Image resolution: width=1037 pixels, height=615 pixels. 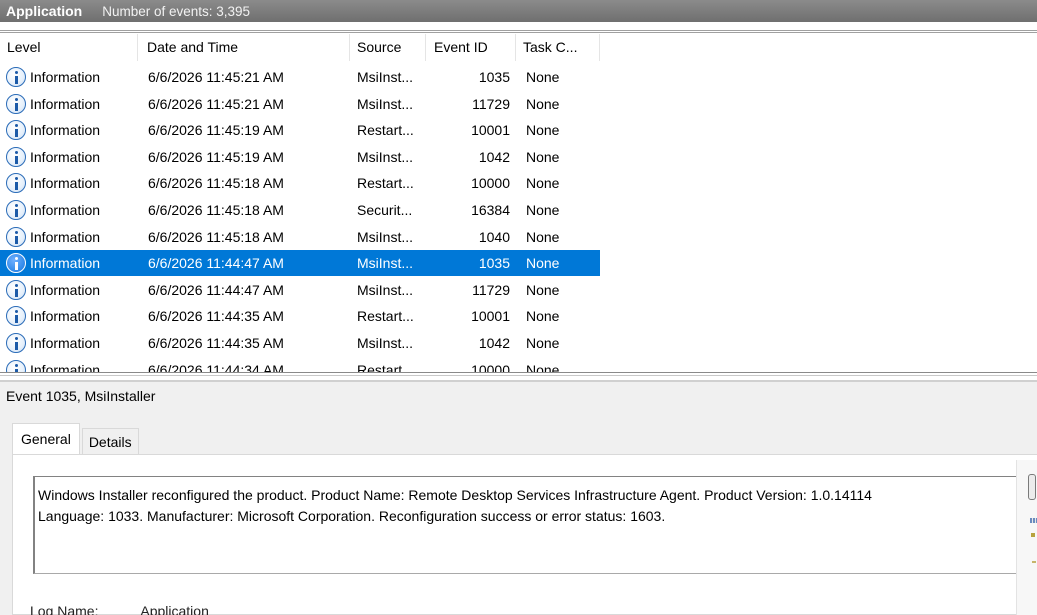 I want to click on row-event-id: 1042, so click(x=494, y=156).